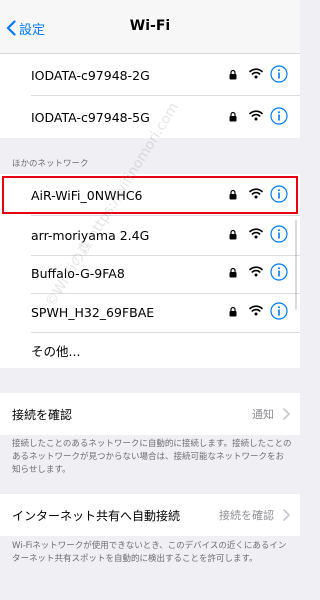  Describe the element at coordinates (42, 414) in the screenshot. I see `ask-to-join-label: 接続を確認` at that location.